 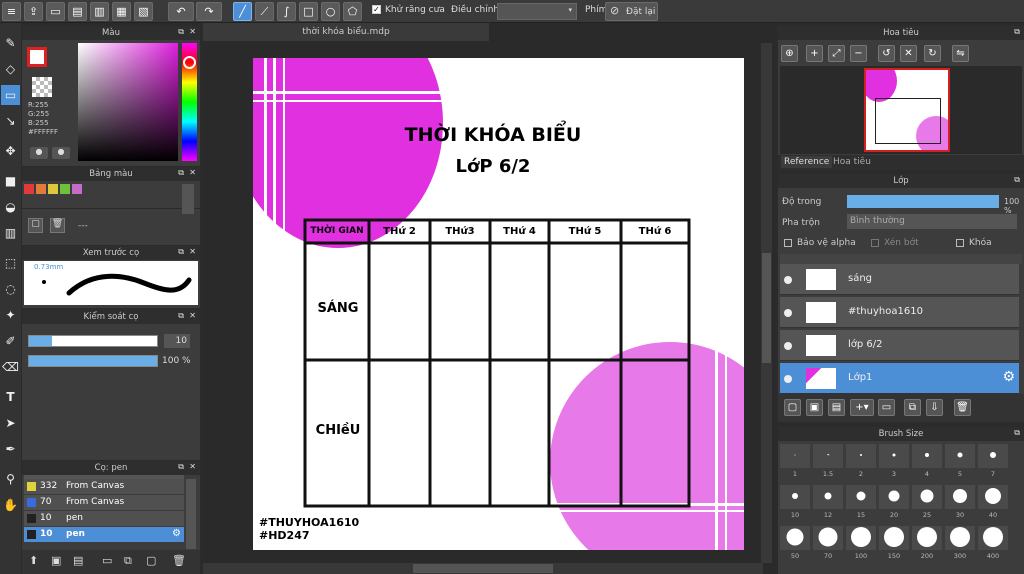 What do you see at coordinates (828, 502) in the screenshot?
I see `brush-size-preset: 12` at bounding box center [828, 502].